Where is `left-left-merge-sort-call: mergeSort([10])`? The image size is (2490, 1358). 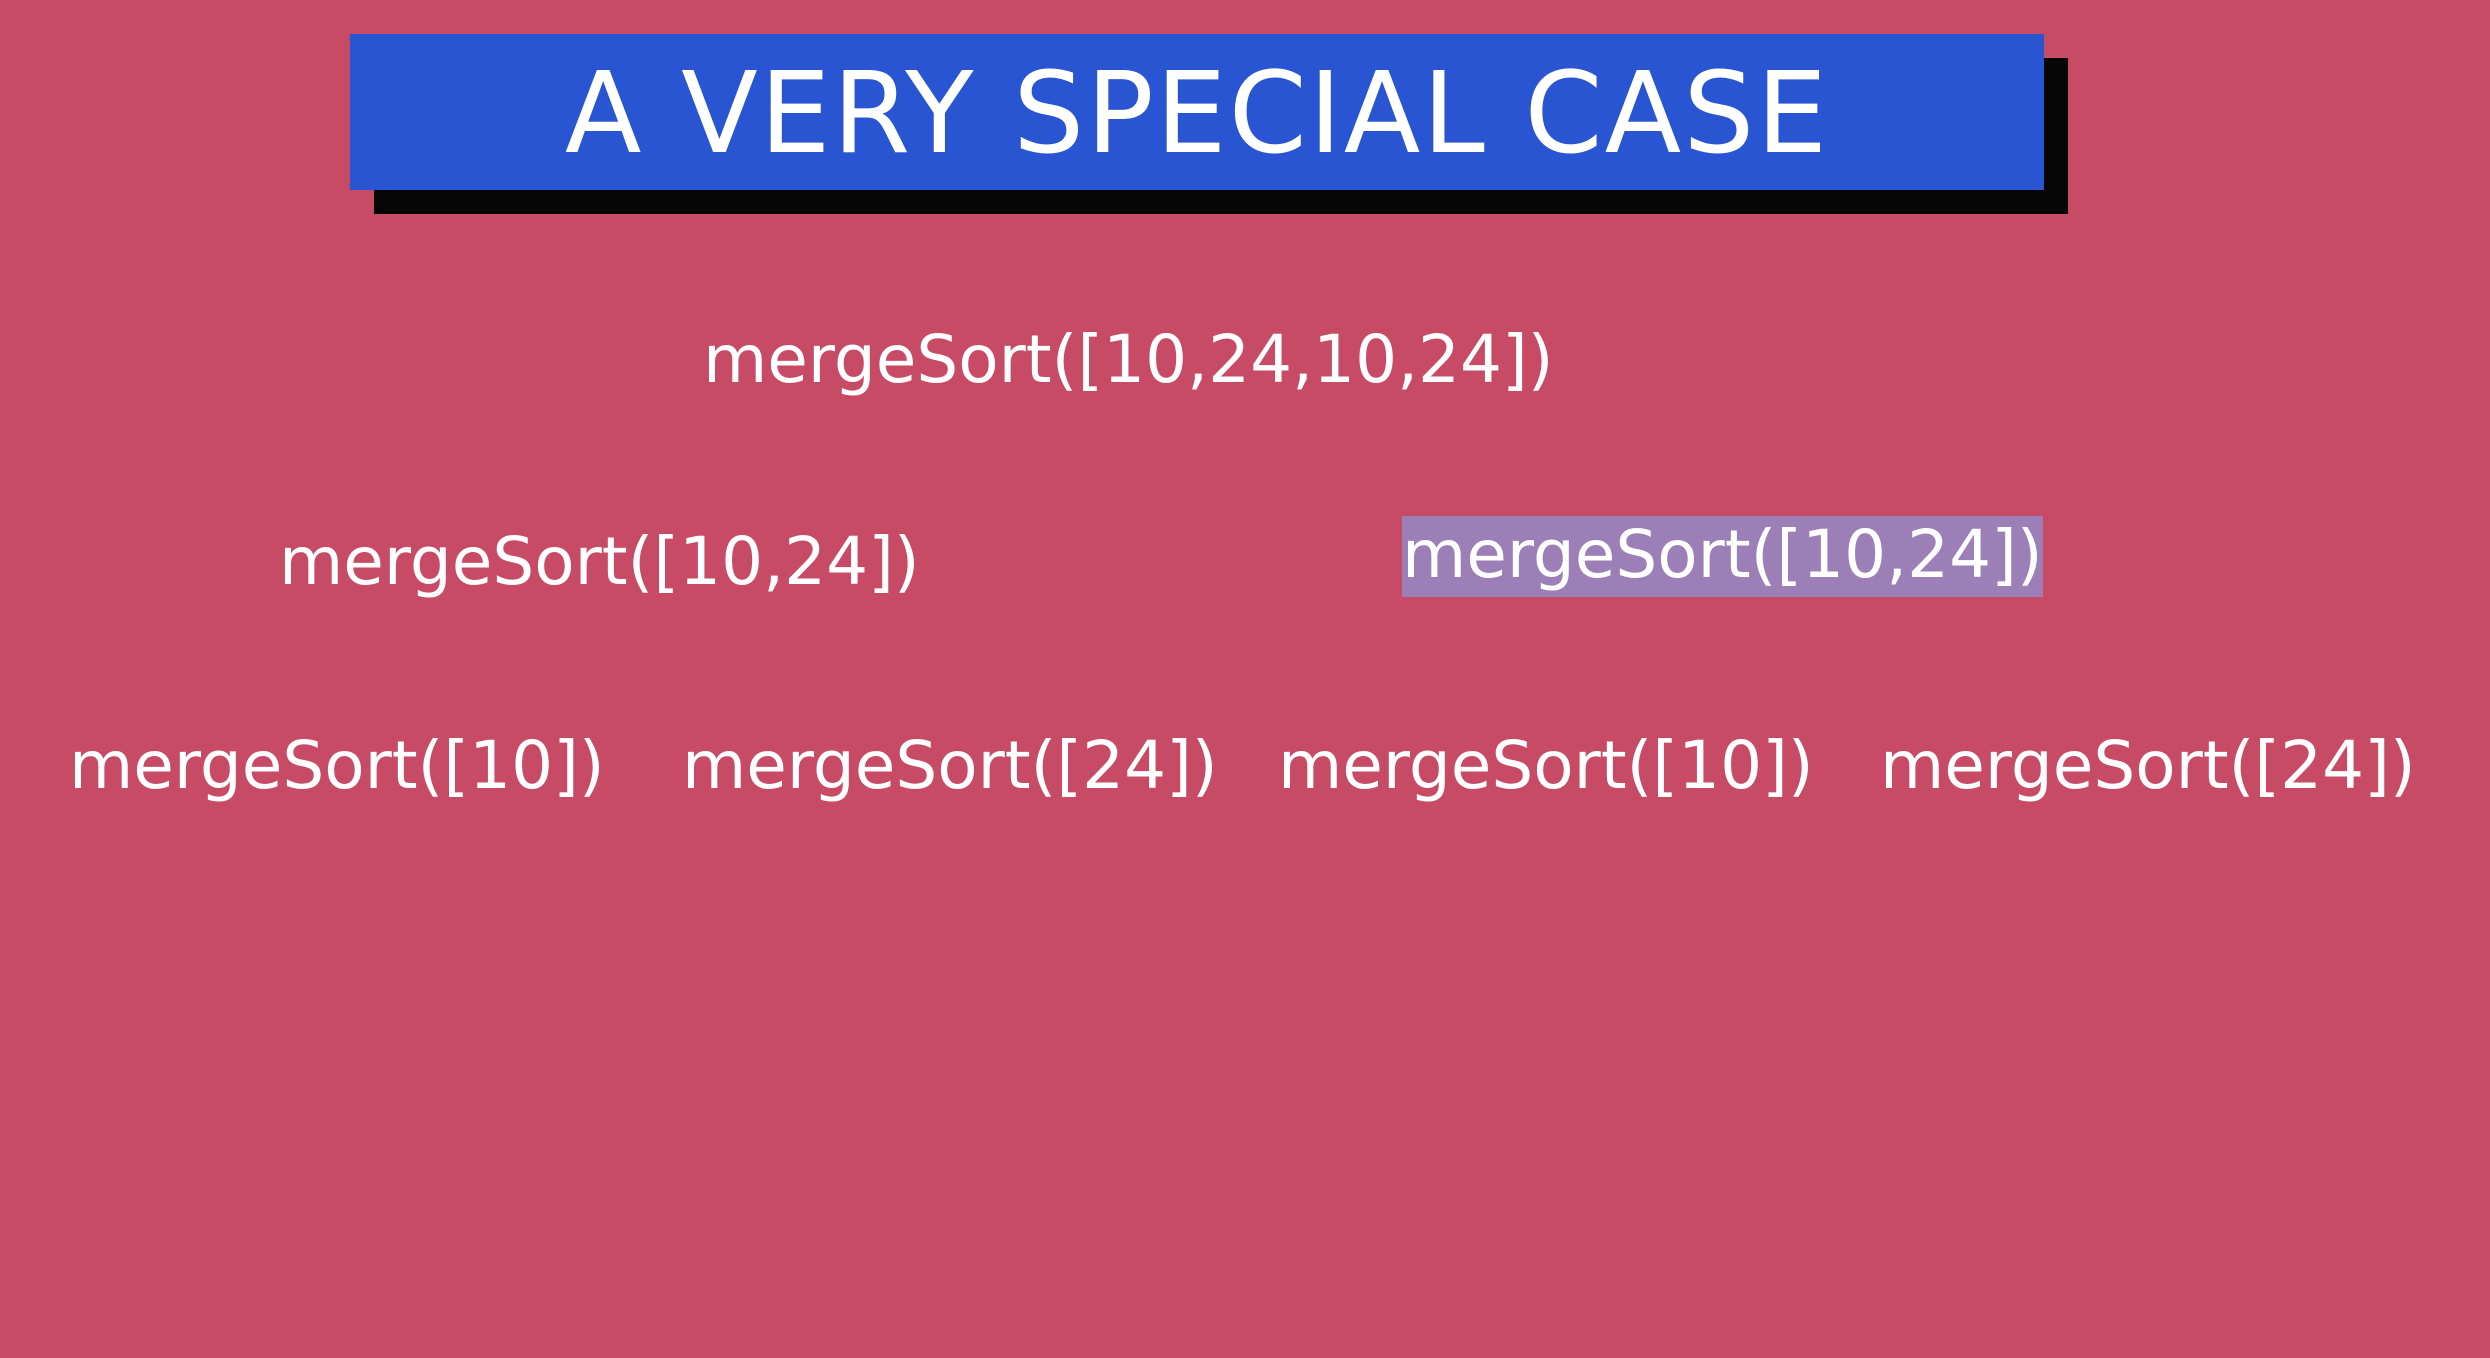 left-left-merge-sort-call: mergeSort([10]) is located at coordinates (337, 765).